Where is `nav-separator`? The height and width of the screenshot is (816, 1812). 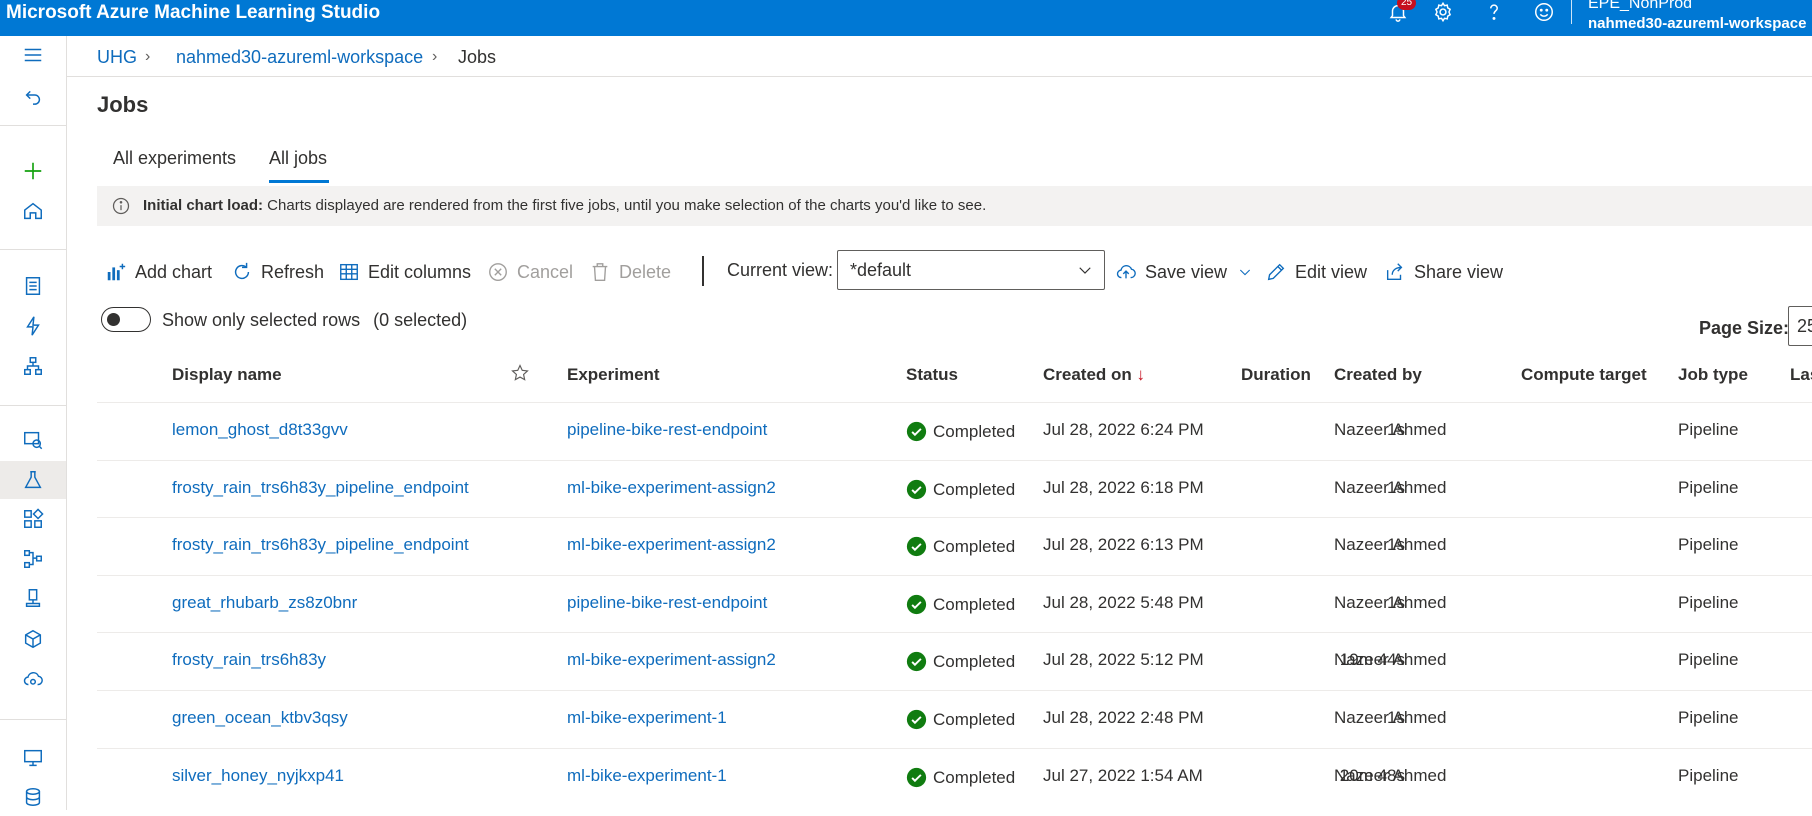
nav-separator is located at coordinates (33, 405).